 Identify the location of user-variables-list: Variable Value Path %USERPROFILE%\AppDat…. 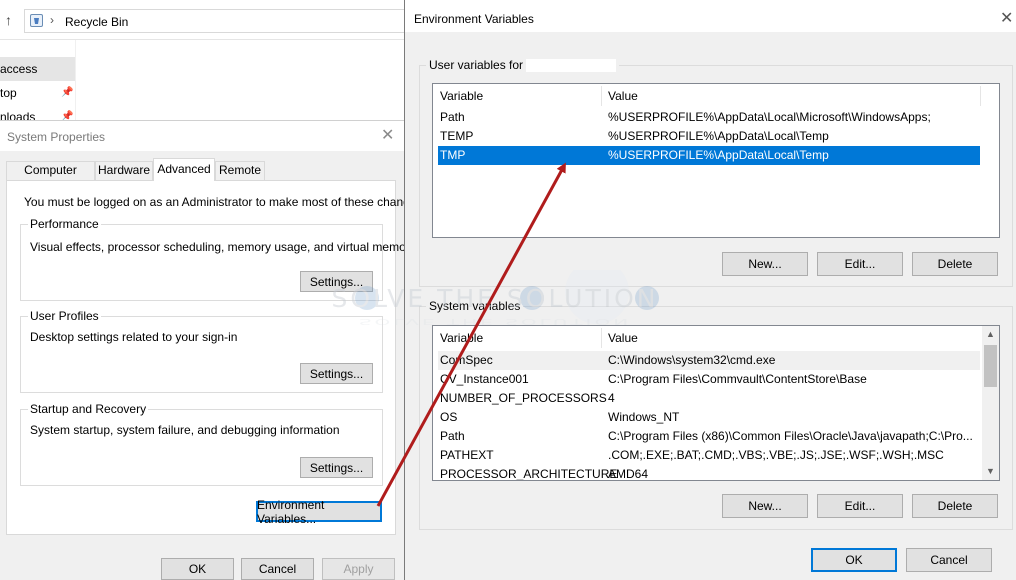
(716, 160).